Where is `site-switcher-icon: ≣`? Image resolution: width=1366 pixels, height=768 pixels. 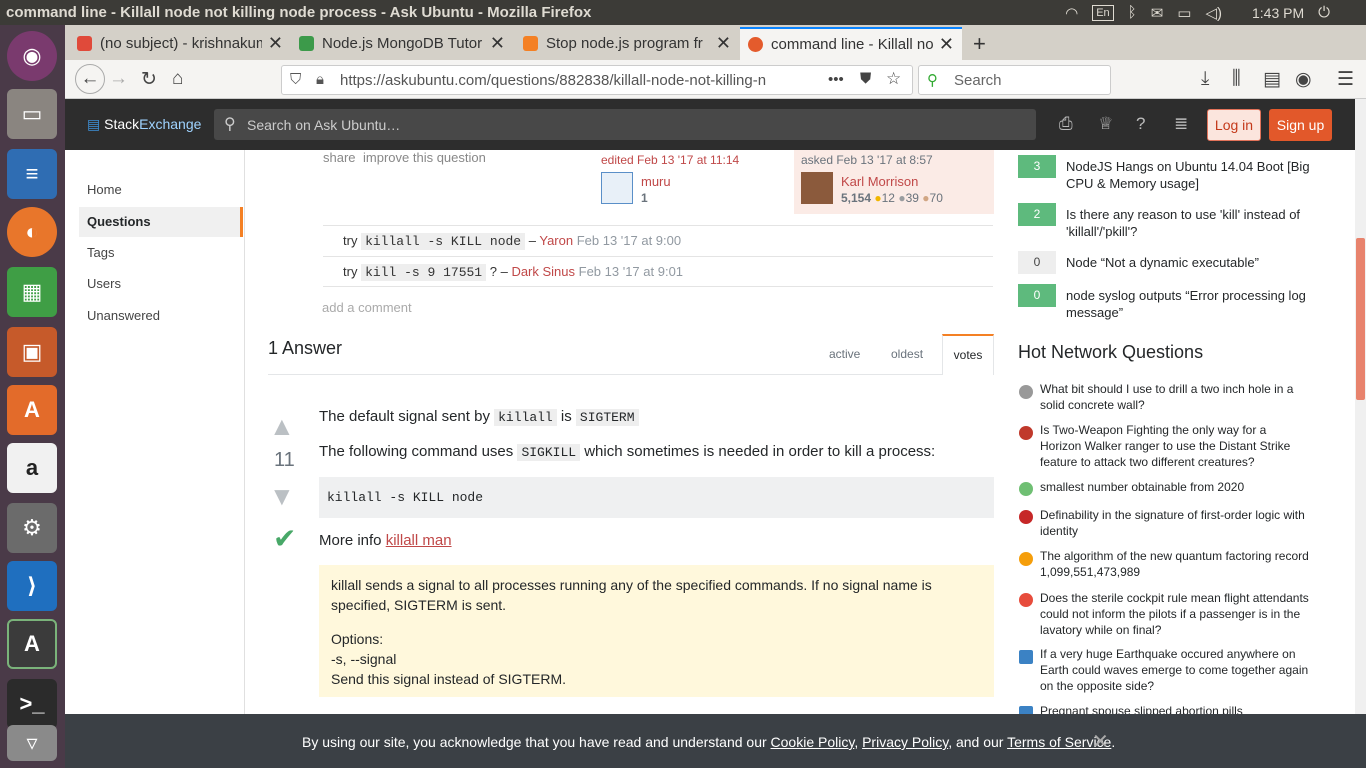
site-switcher-icon: ≣ is located at coordinates (1181, 124).